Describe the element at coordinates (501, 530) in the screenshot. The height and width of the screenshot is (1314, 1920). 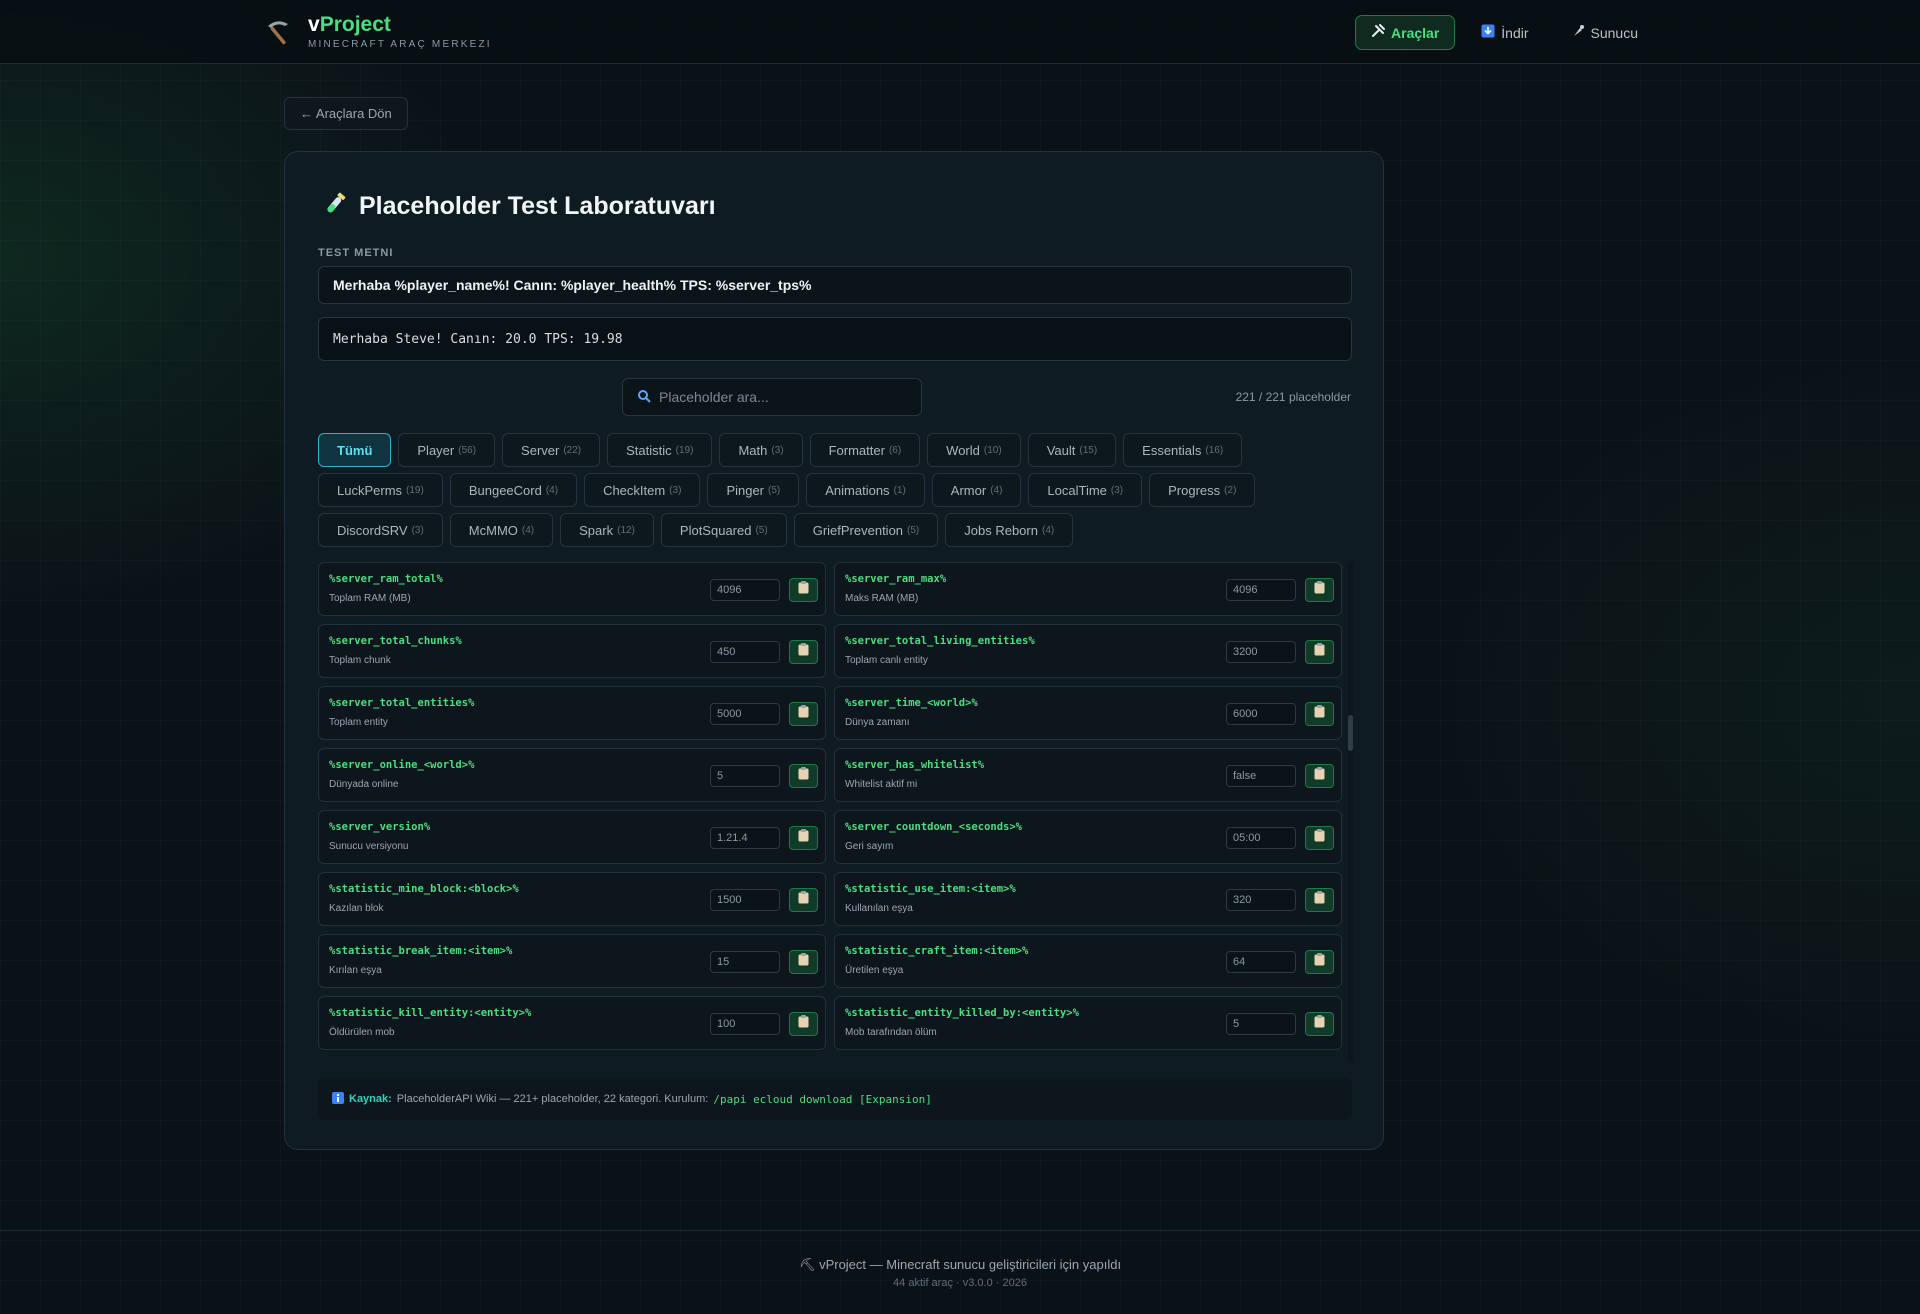
I see `category-chip-mcmmo: McMMO (4)` at that location.